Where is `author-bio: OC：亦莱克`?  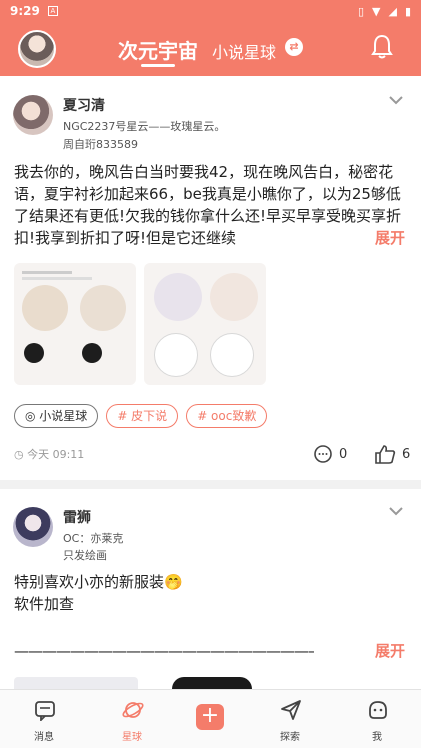 author-bio: OC：亦莱克 is located at coordinates (93, 538).